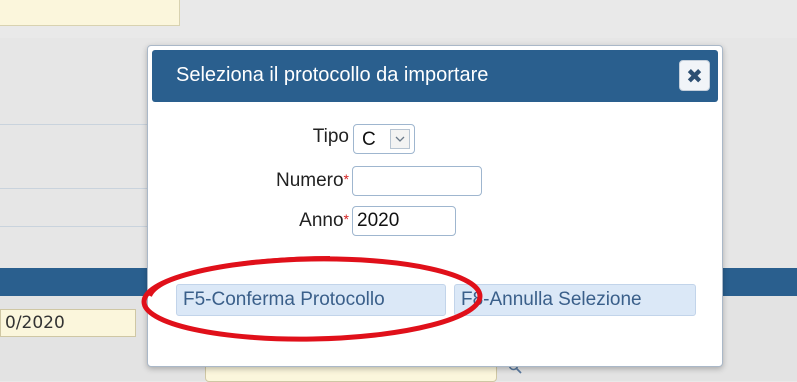 This screenshot has height=382, width=797. Describe the element at coordinates (90, 13) in the screenshot. I see `background-field` at that location.